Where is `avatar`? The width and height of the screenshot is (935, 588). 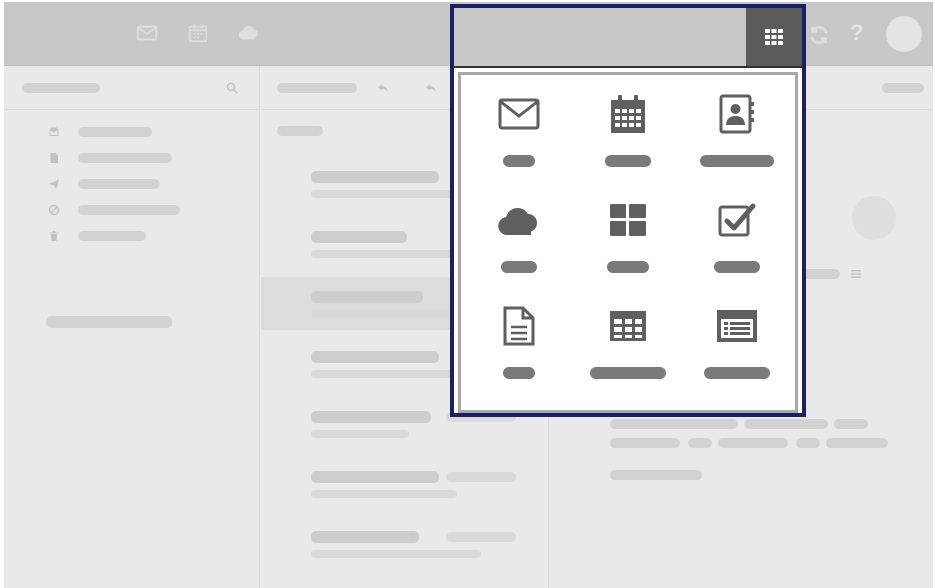 avatar is located at coordinates (904, 34).